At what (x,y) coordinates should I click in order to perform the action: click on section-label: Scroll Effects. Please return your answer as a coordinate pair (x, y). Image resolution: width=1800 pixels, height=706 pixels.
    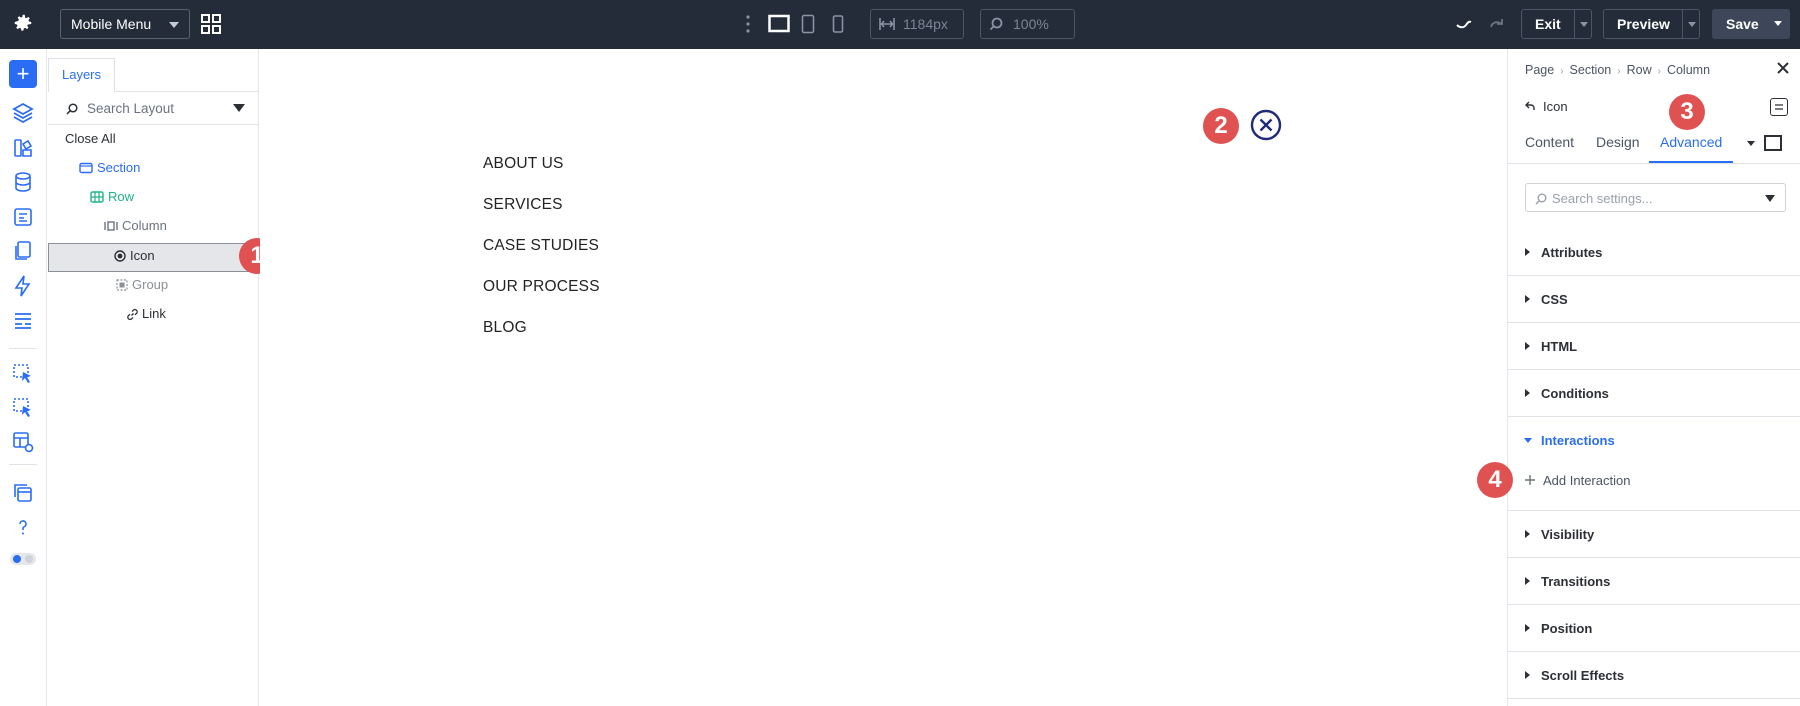
    Looking at the image, I should click on (1583, 675).